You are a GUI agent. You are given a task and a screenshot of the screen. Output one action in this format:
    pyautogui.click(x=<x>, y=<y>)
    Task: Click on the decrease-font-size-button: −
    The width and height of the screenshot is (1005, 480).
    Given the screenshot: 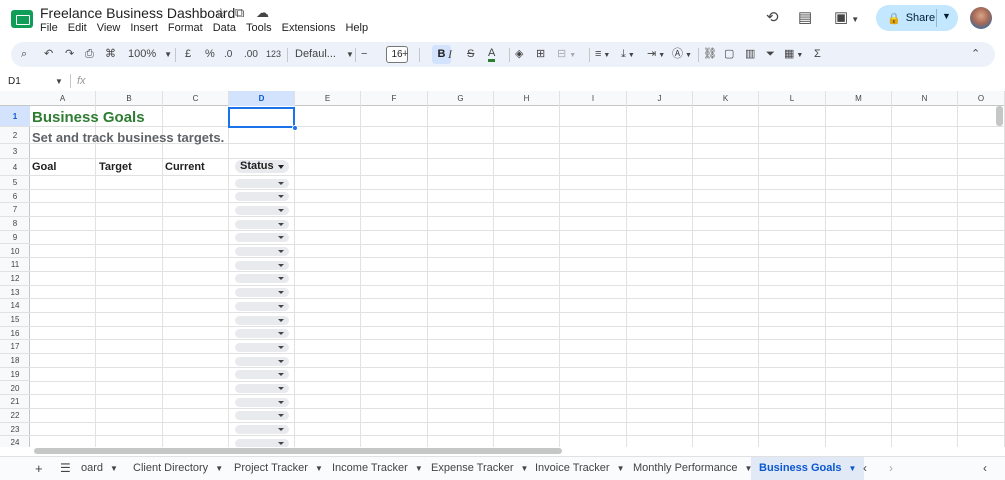 What is the action you would take?
    pyautogui.click(x=364, y=54)
    